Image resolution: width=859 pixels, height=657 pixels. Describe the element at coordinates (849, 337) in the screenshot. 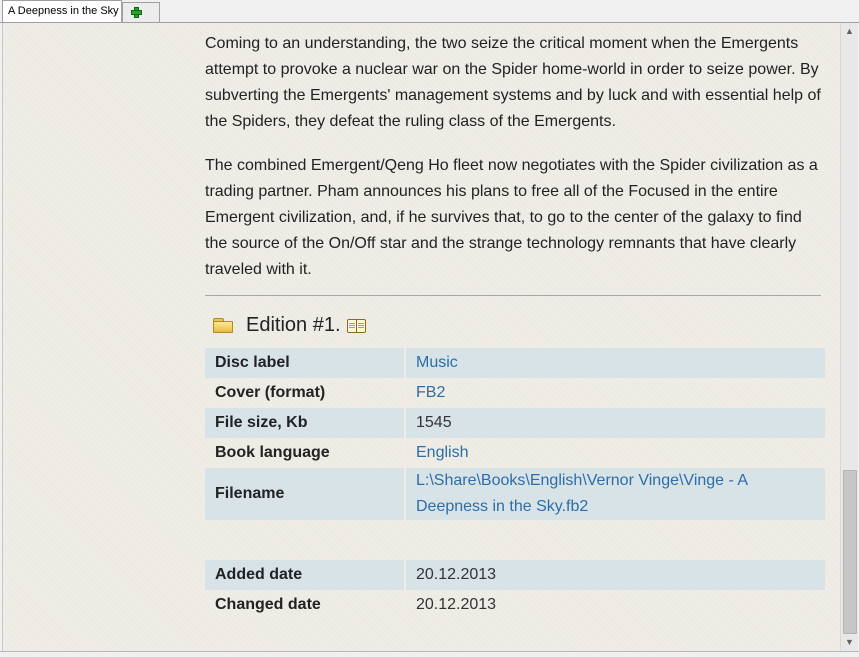

I see `vertical-scrollbar: ▲ ▼` at that location.